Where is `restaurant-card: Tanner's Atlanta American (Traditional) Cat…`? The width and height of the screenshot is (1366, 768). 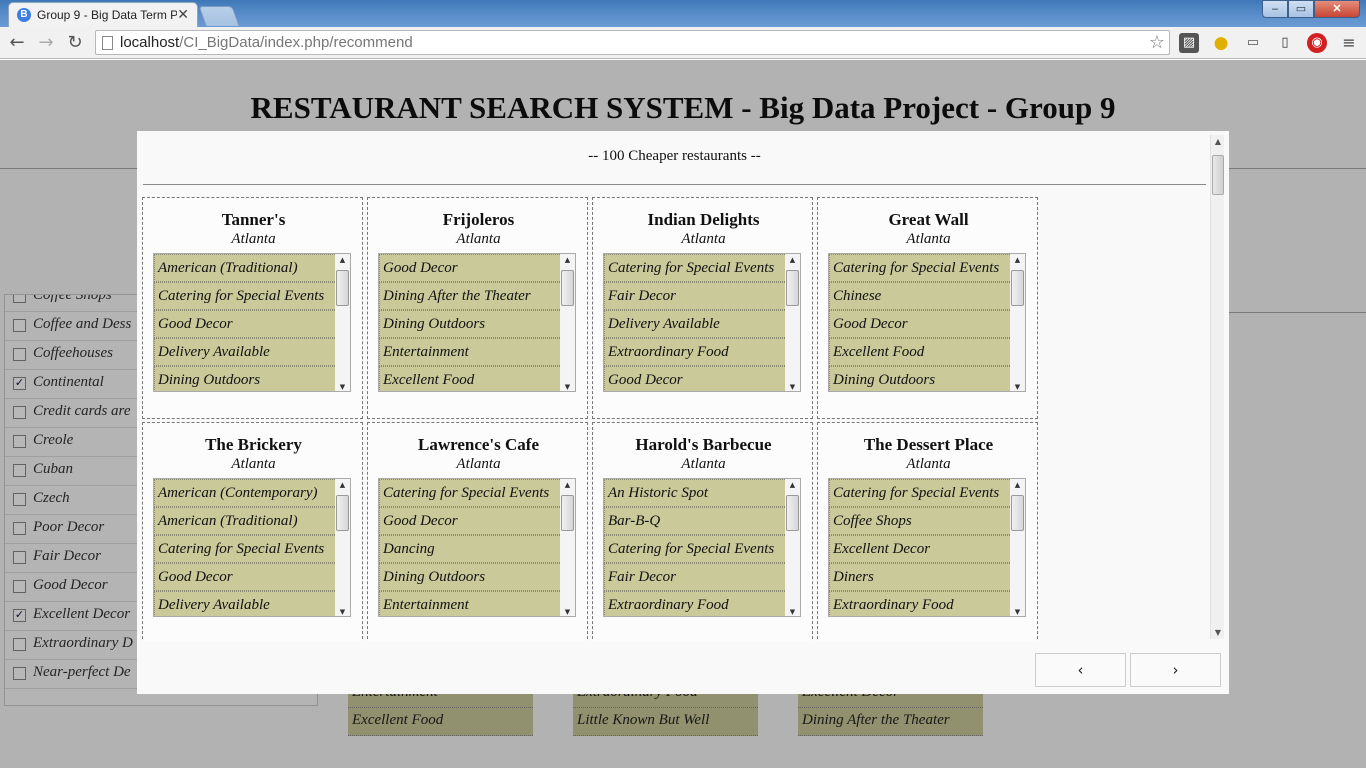 restaurant-card: Tanner's Atlanta American (Traditional) Cat… is located at coordinates (252, 308).